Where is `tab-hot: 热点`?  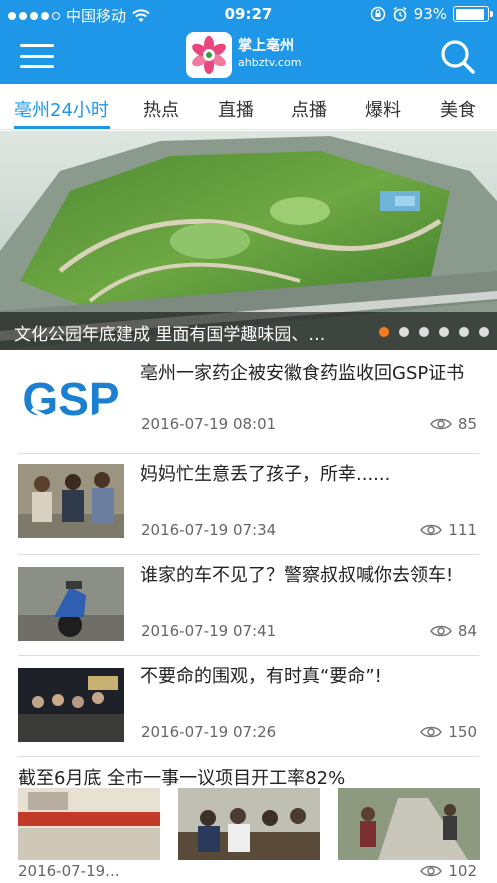 tab-hot: 热点 is located at coordinates (161, 109).